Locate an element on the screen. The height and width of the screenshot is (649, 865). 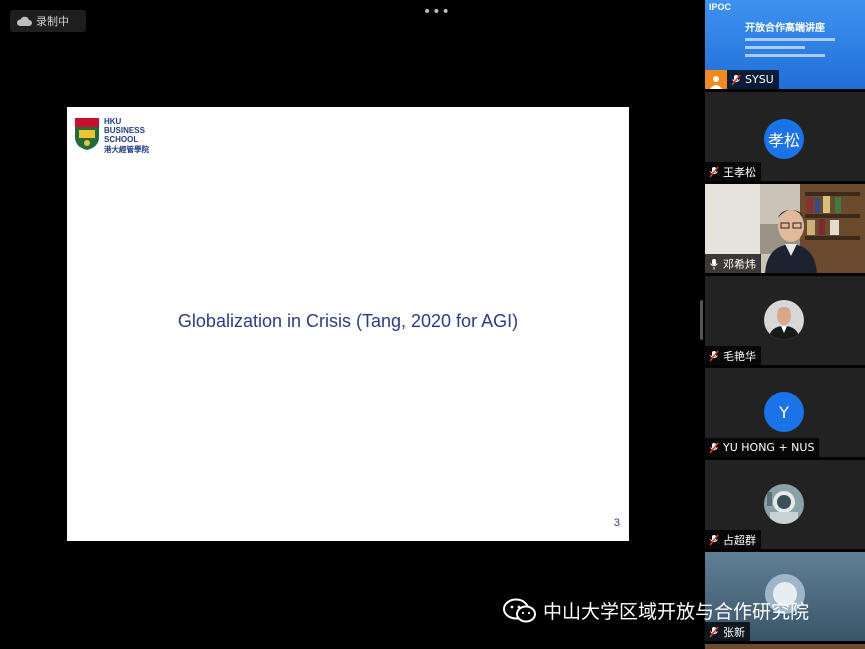
participant-name: 占超群 is located at coordinates (739, 540).